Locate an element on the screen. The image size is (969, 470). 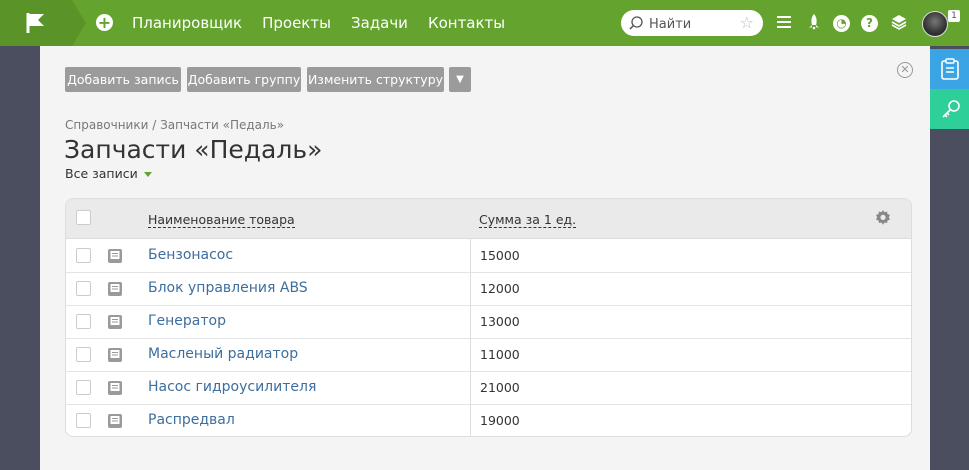
caret-down-icon is located at coordinates (147, 174).